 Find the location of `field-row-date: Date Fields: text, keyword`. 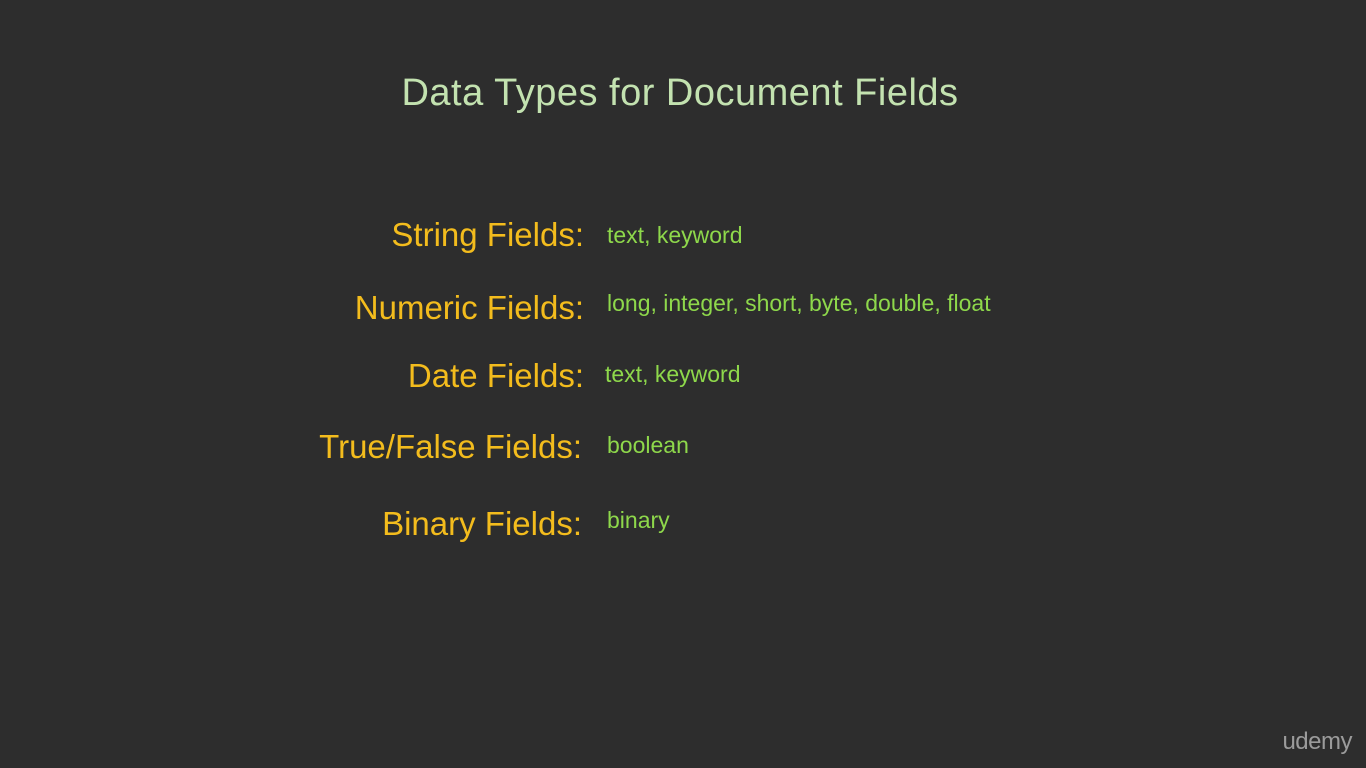

field-row-date: Date Fields: text, keyword is located at coordinates (683, 376).